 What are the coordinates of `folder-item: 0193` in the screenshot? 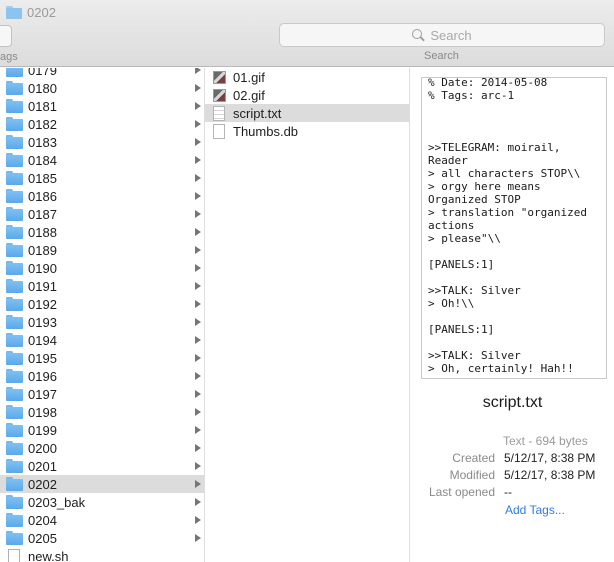 It's located at (102, 322).